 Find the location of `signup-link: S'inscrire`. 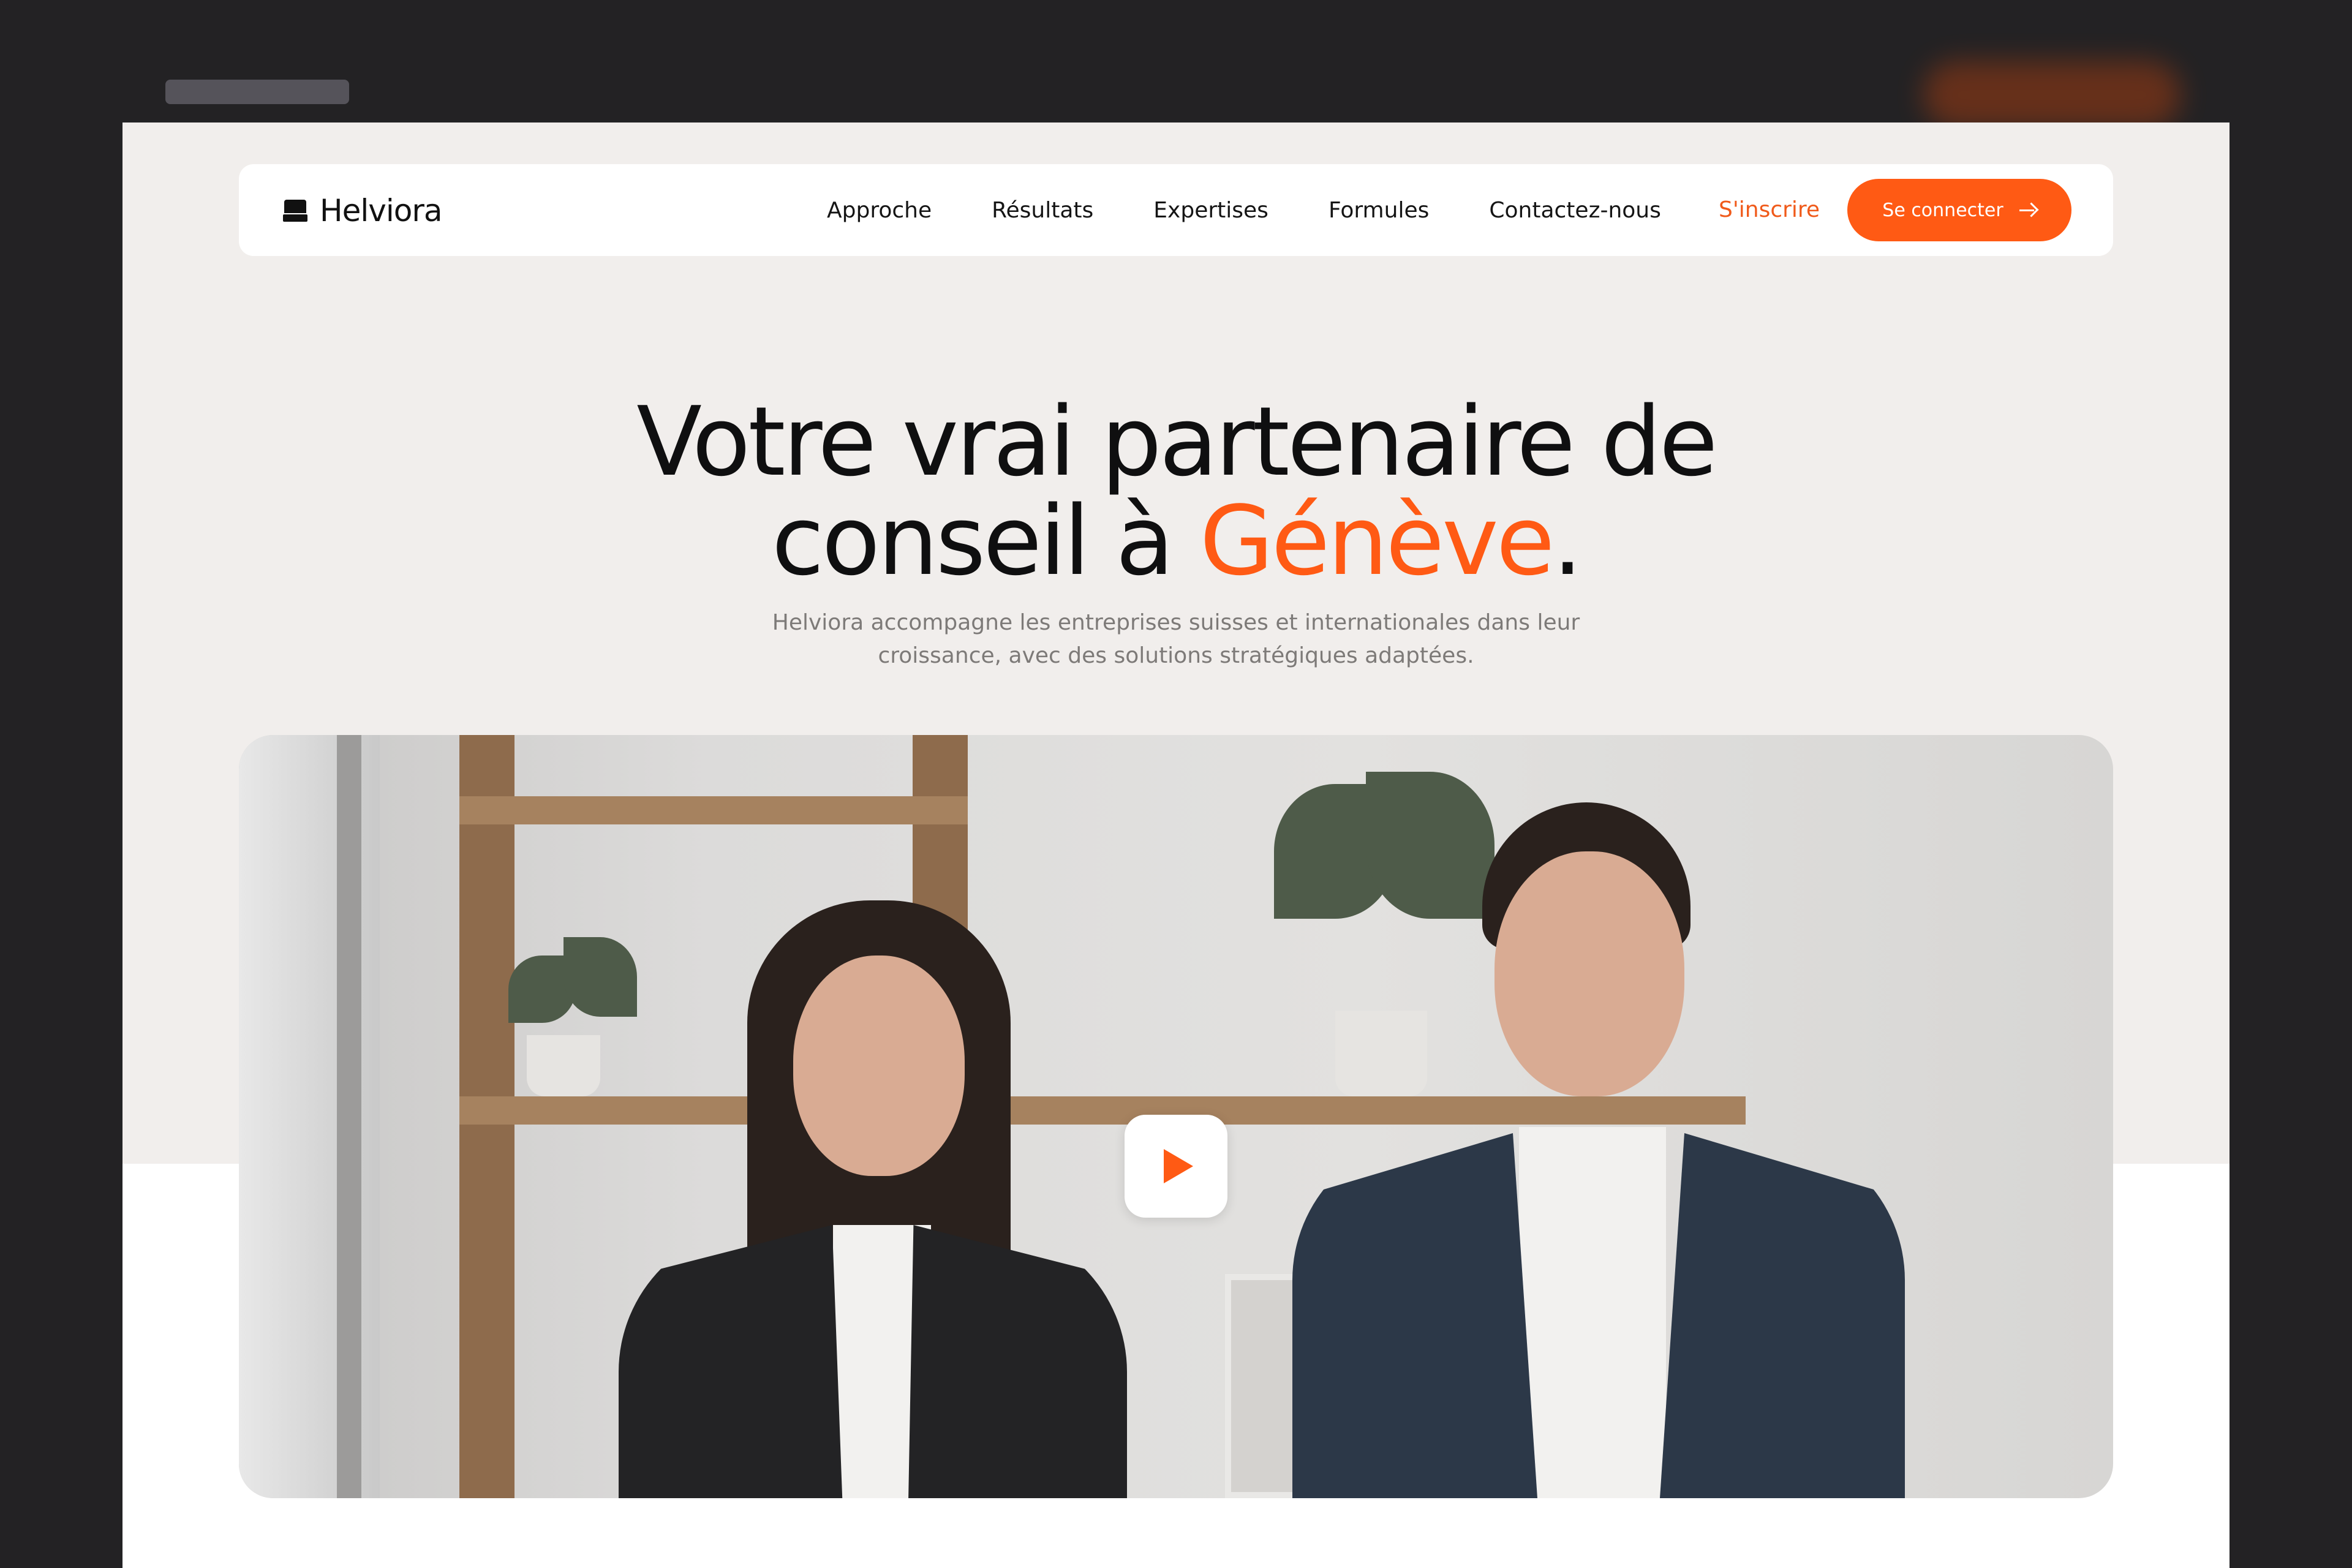

signup-link: S'inscrire is located at coordinates (1770, 209).